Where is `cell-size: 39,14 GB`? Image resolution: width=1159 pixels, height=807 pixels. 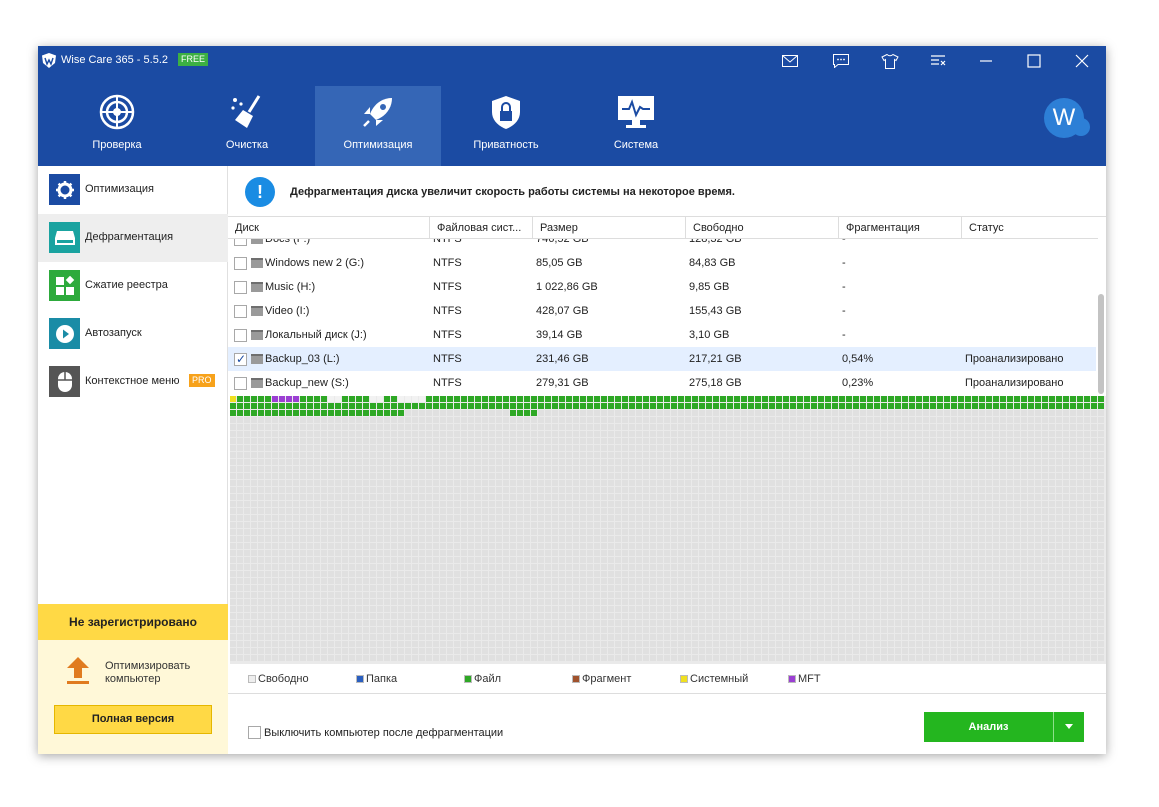
cell-size: 39,14 GB is located at coordinates (559, 335).